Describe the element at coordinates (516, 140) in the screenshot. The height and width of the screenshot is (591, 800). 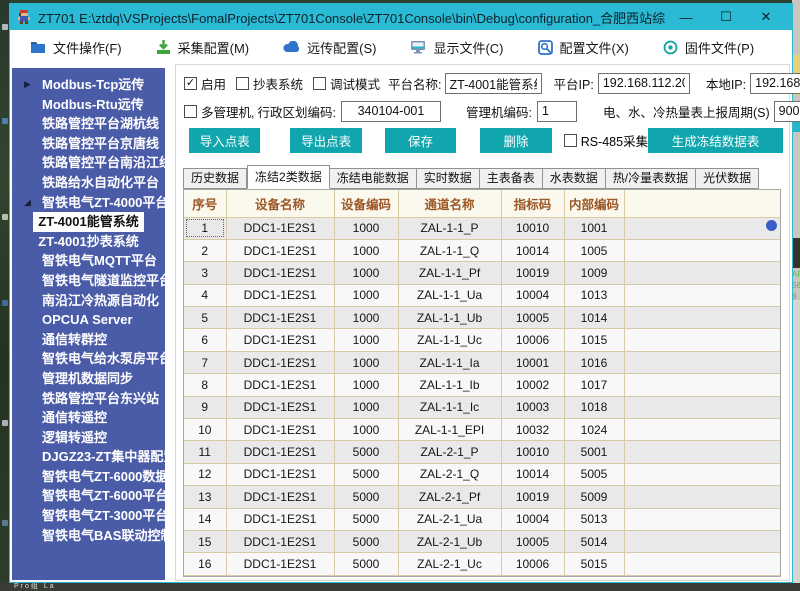
I see `delete-button: 删除` at that location.